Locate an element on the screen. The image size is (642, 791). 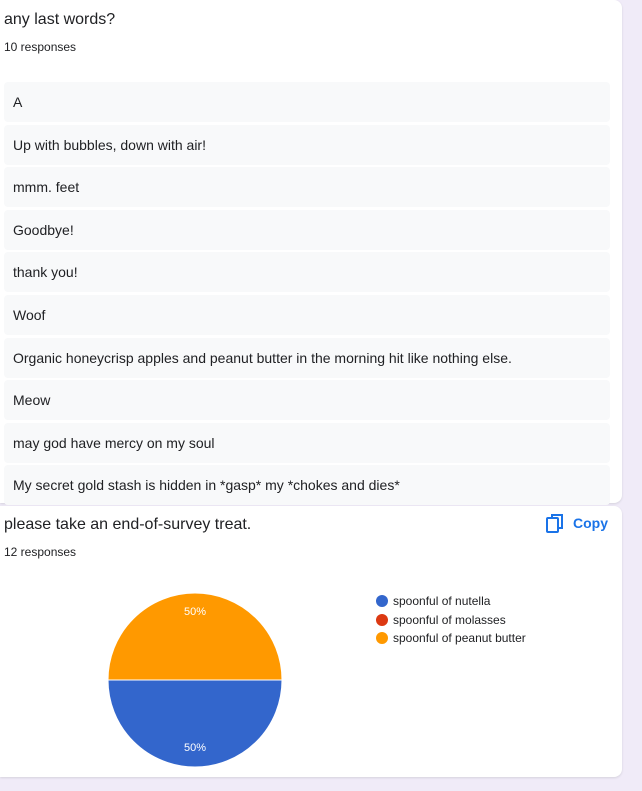
legend-item: spoonful of peanut butter is located at coordinates (451, 638).